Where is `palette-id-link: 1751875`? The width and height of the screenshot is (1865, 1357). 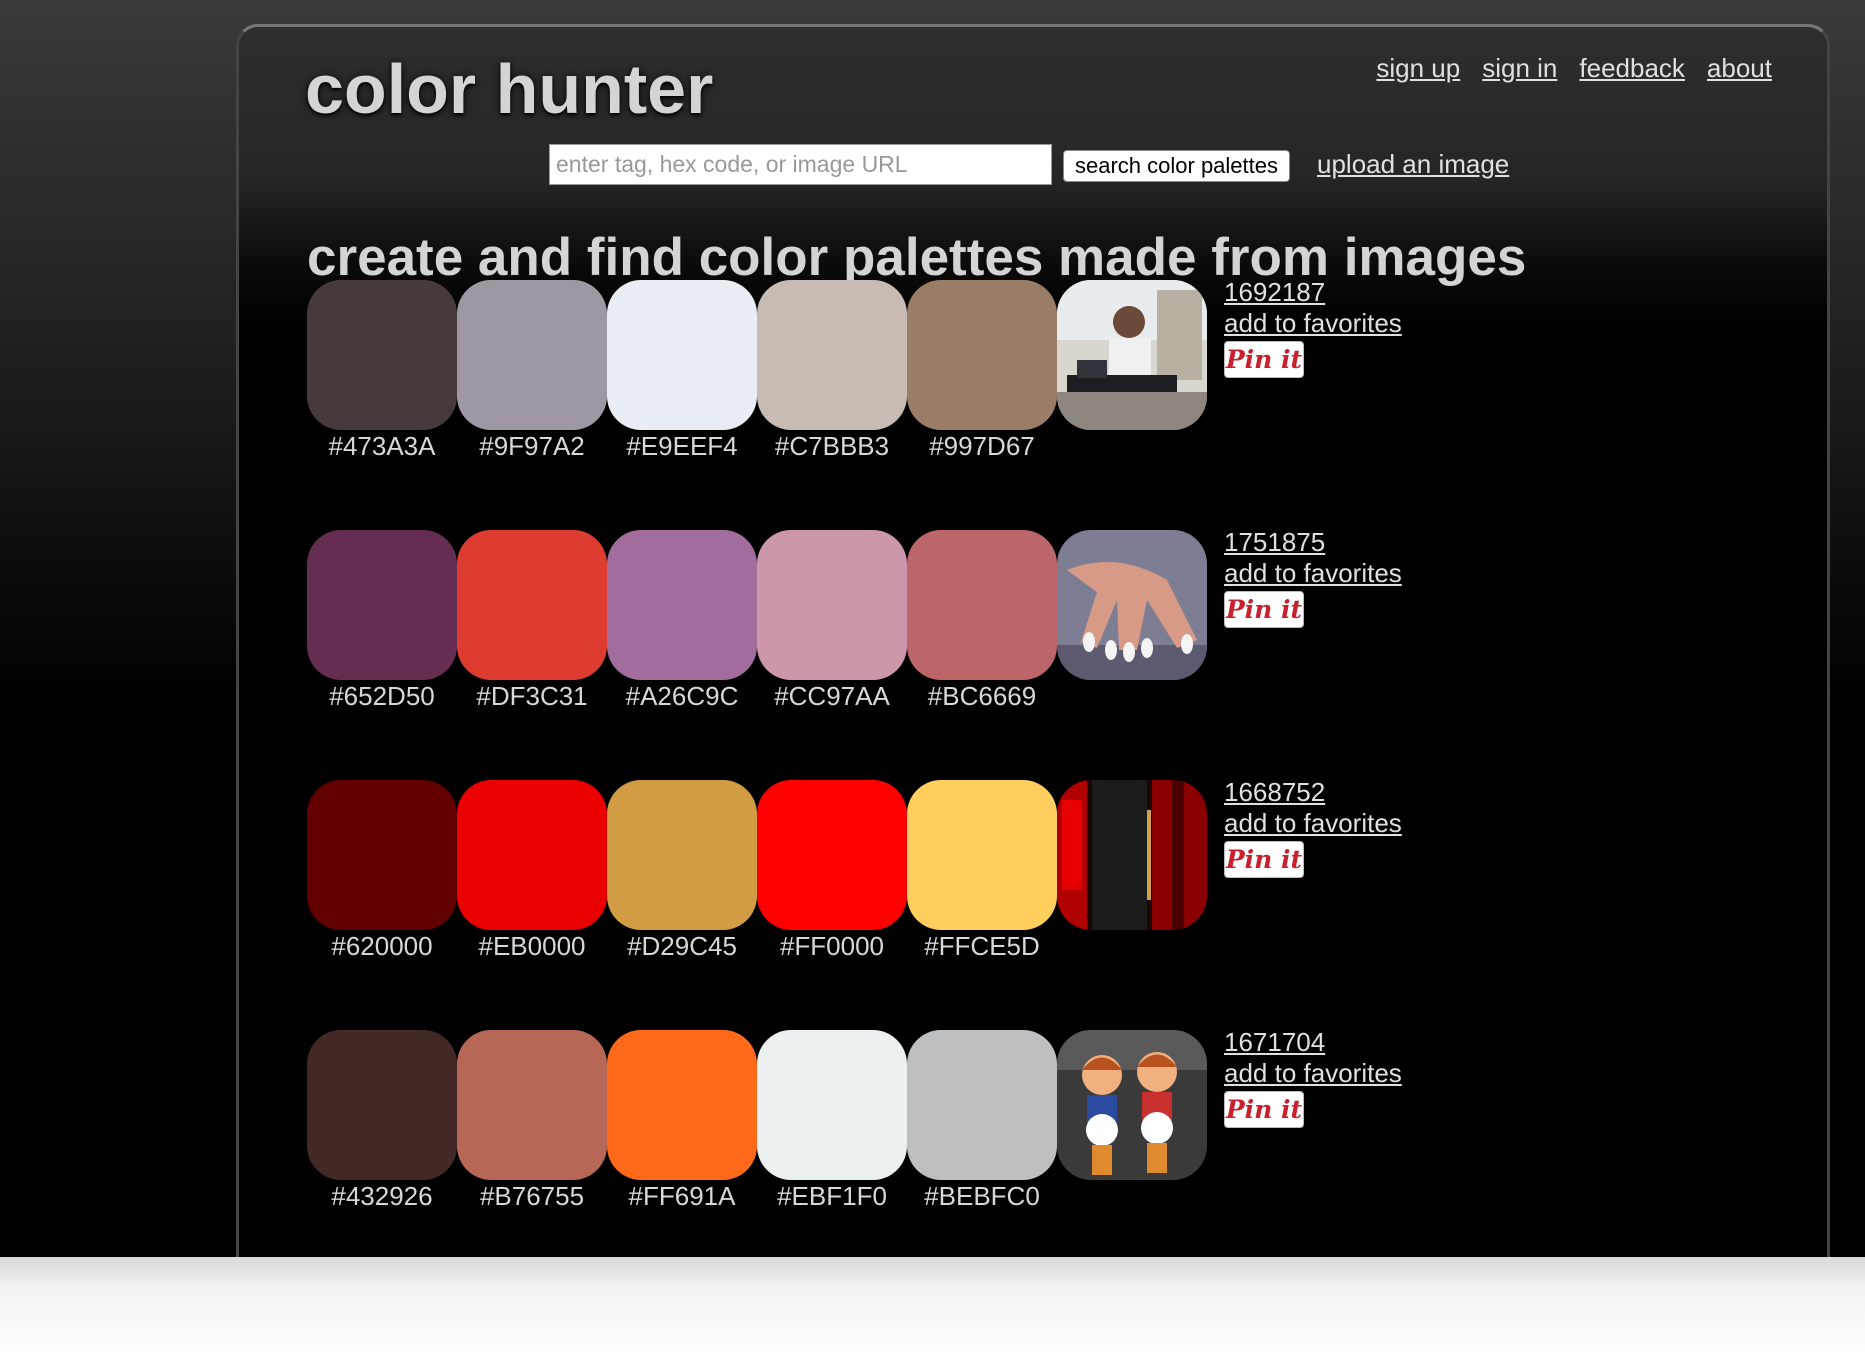
palette-id-link: 1751875 is located at coordinates (1313, 542).